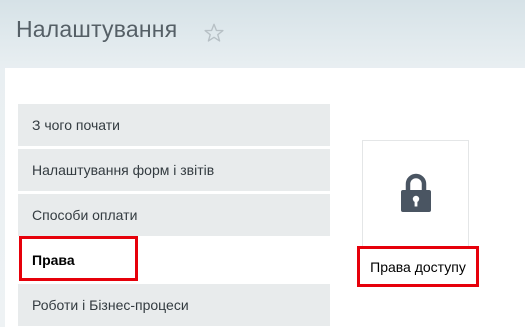 This screenshot has width=525, height=327. I want to click on lock-icon, so click(416, 192).